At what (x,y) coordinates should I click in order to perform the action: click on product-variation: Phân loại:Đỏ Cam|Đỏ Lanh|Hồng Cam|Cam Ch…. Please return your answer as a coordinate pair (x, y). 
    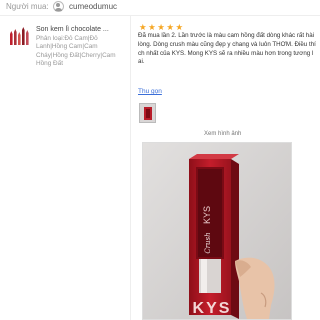
    Looking at the image, I should click on (76, 51).